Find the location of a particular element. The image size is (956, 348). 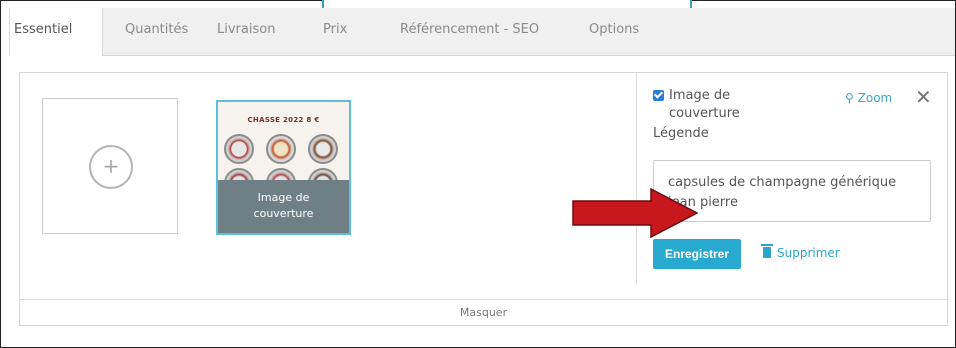

tab-referencement-seo: Référencement - SEO is located at coordinates (469, 31).